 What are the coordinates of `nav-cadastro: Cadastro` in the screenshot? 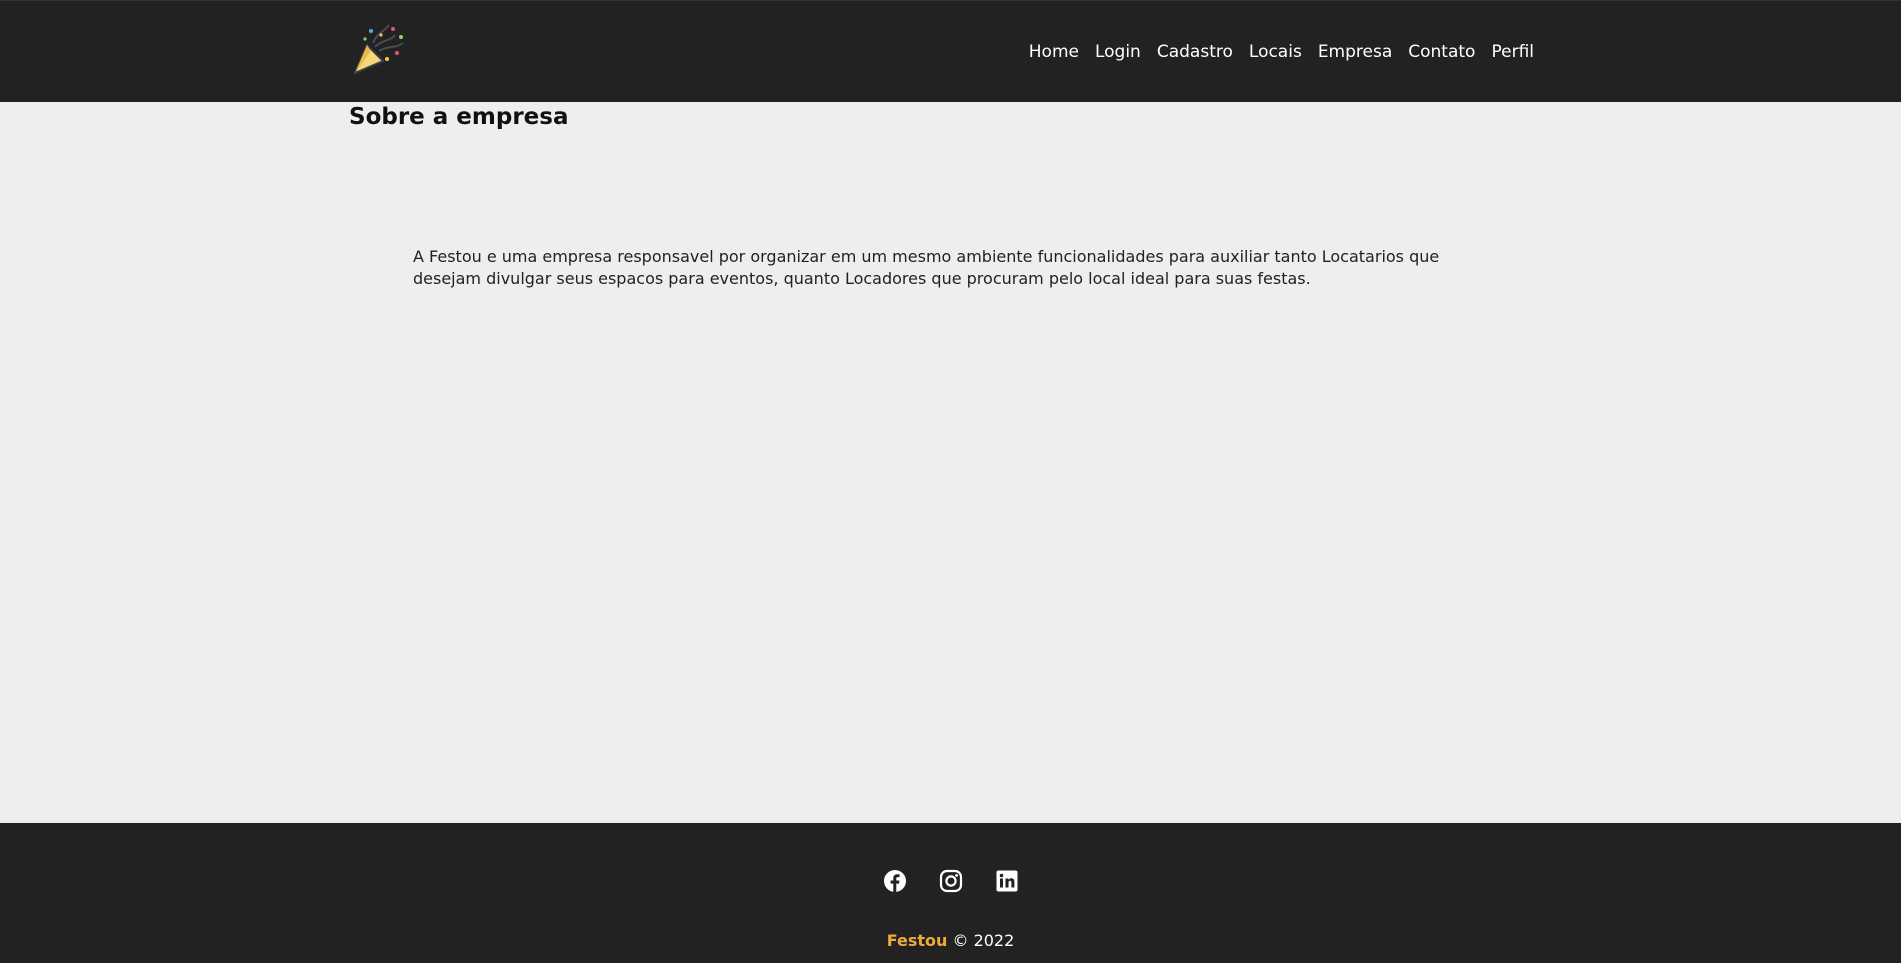 It's located at (1195, 52).